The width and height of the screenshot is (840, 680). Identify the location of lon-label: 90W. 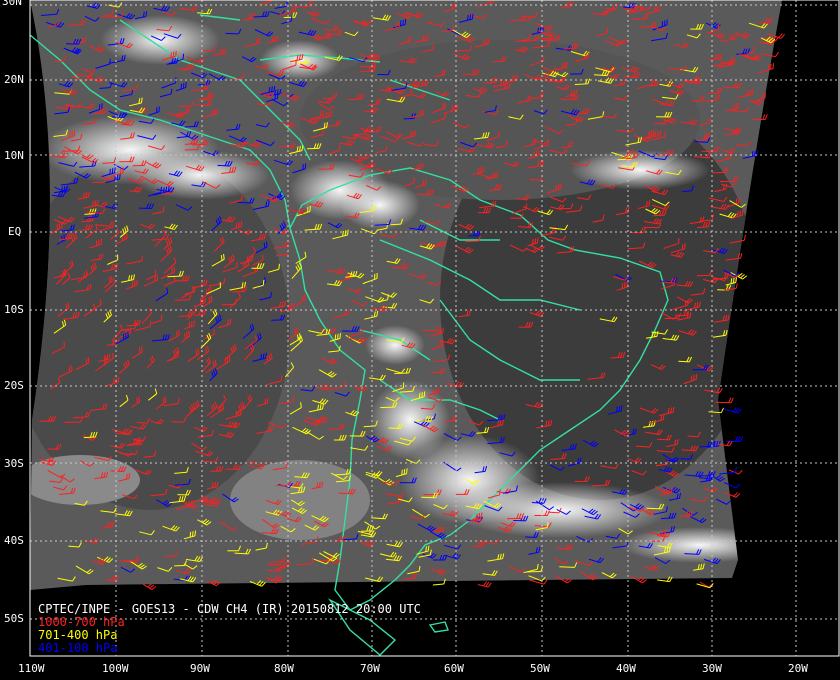
(200, 668).